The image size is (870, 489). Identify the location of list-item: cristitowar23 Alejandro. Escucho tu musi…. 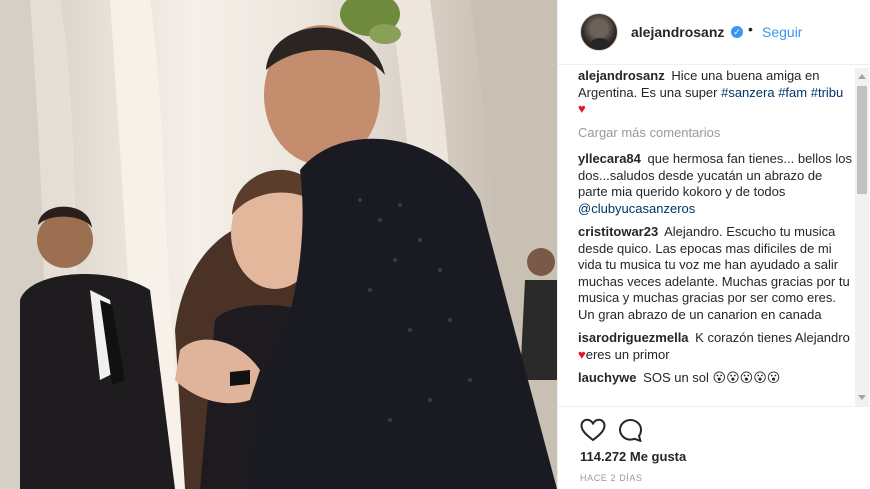
(715, 273).